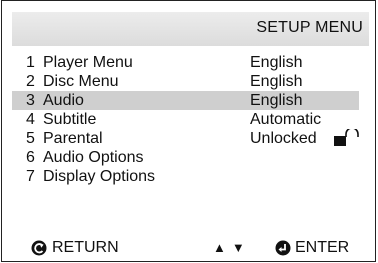  What do you see at coordinates (99, 176) in the screenshot?
I see `menu-item-label: Display Options` at bounding box center [99, 176].